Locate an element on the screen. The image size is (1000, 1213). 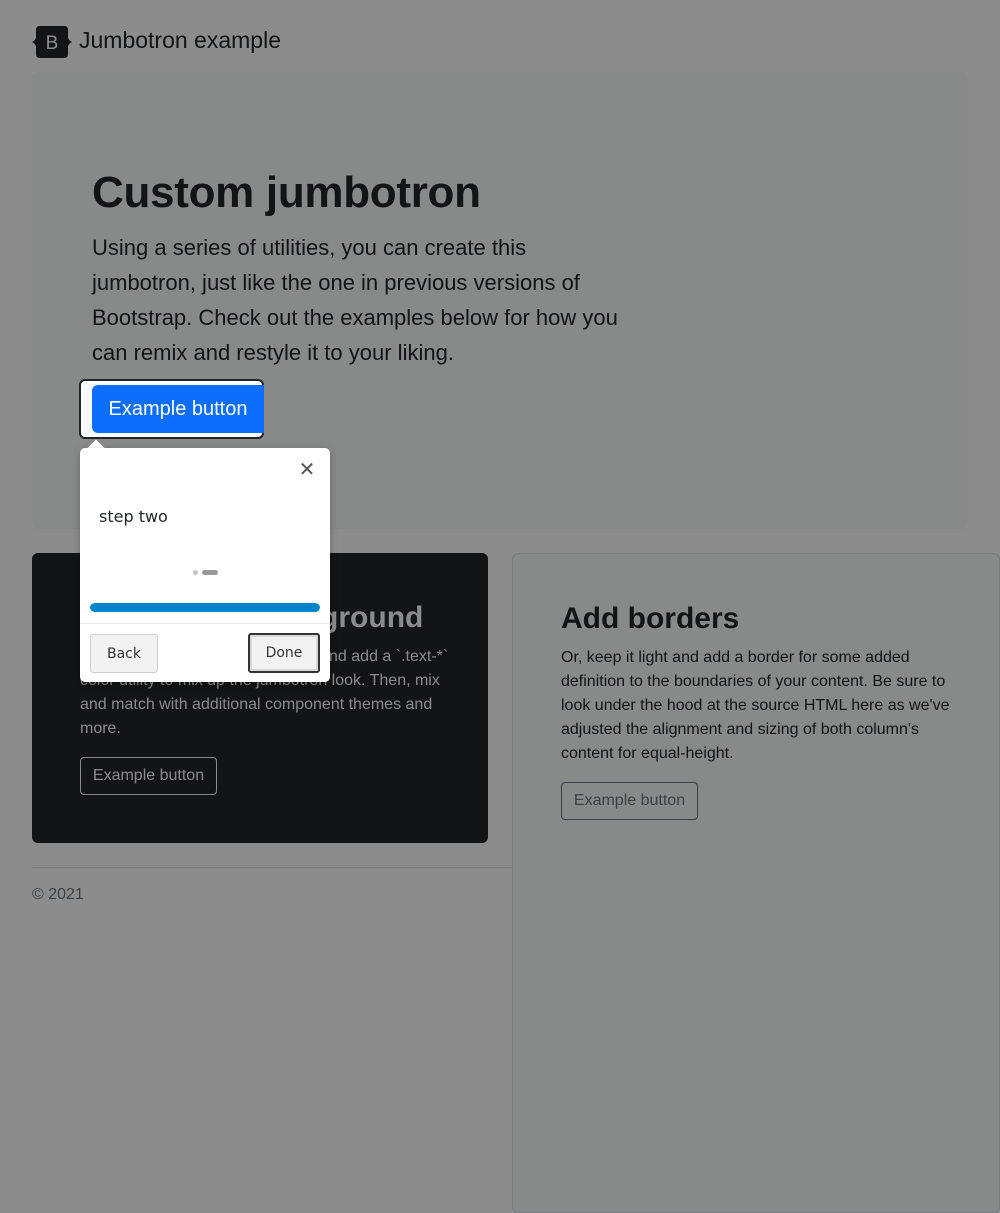
light-card-example-button: Example button is located at coordinates (629, 801).